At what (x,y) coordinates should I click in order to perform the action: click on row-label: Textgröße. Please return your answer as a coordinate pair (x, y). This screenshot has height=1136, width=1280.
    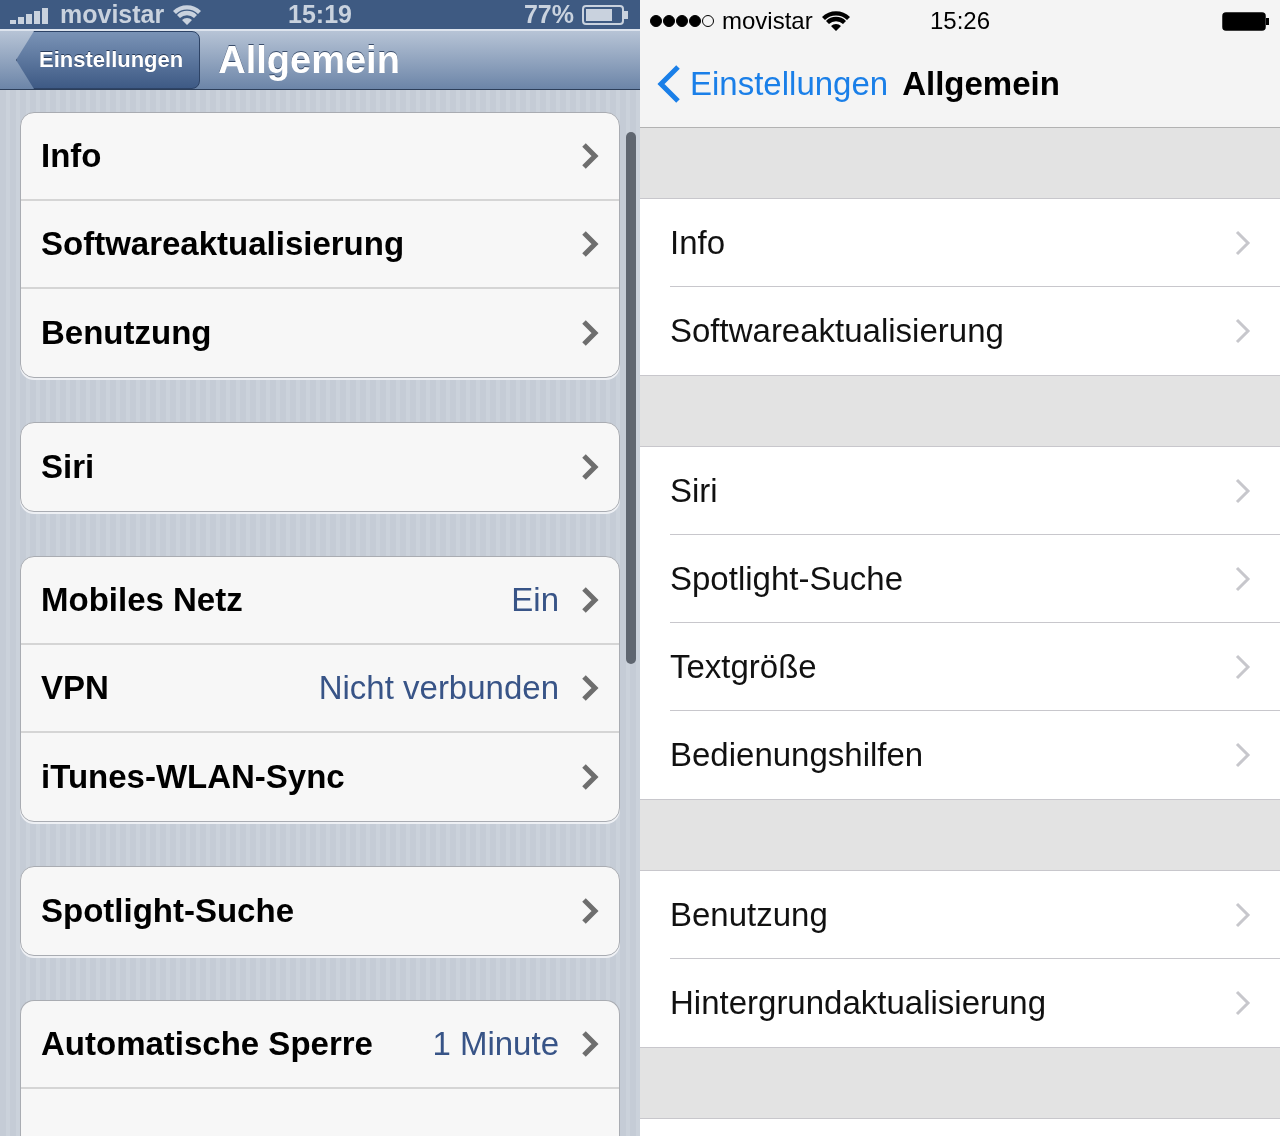
    Looking at the image, I should click on (744, 666).